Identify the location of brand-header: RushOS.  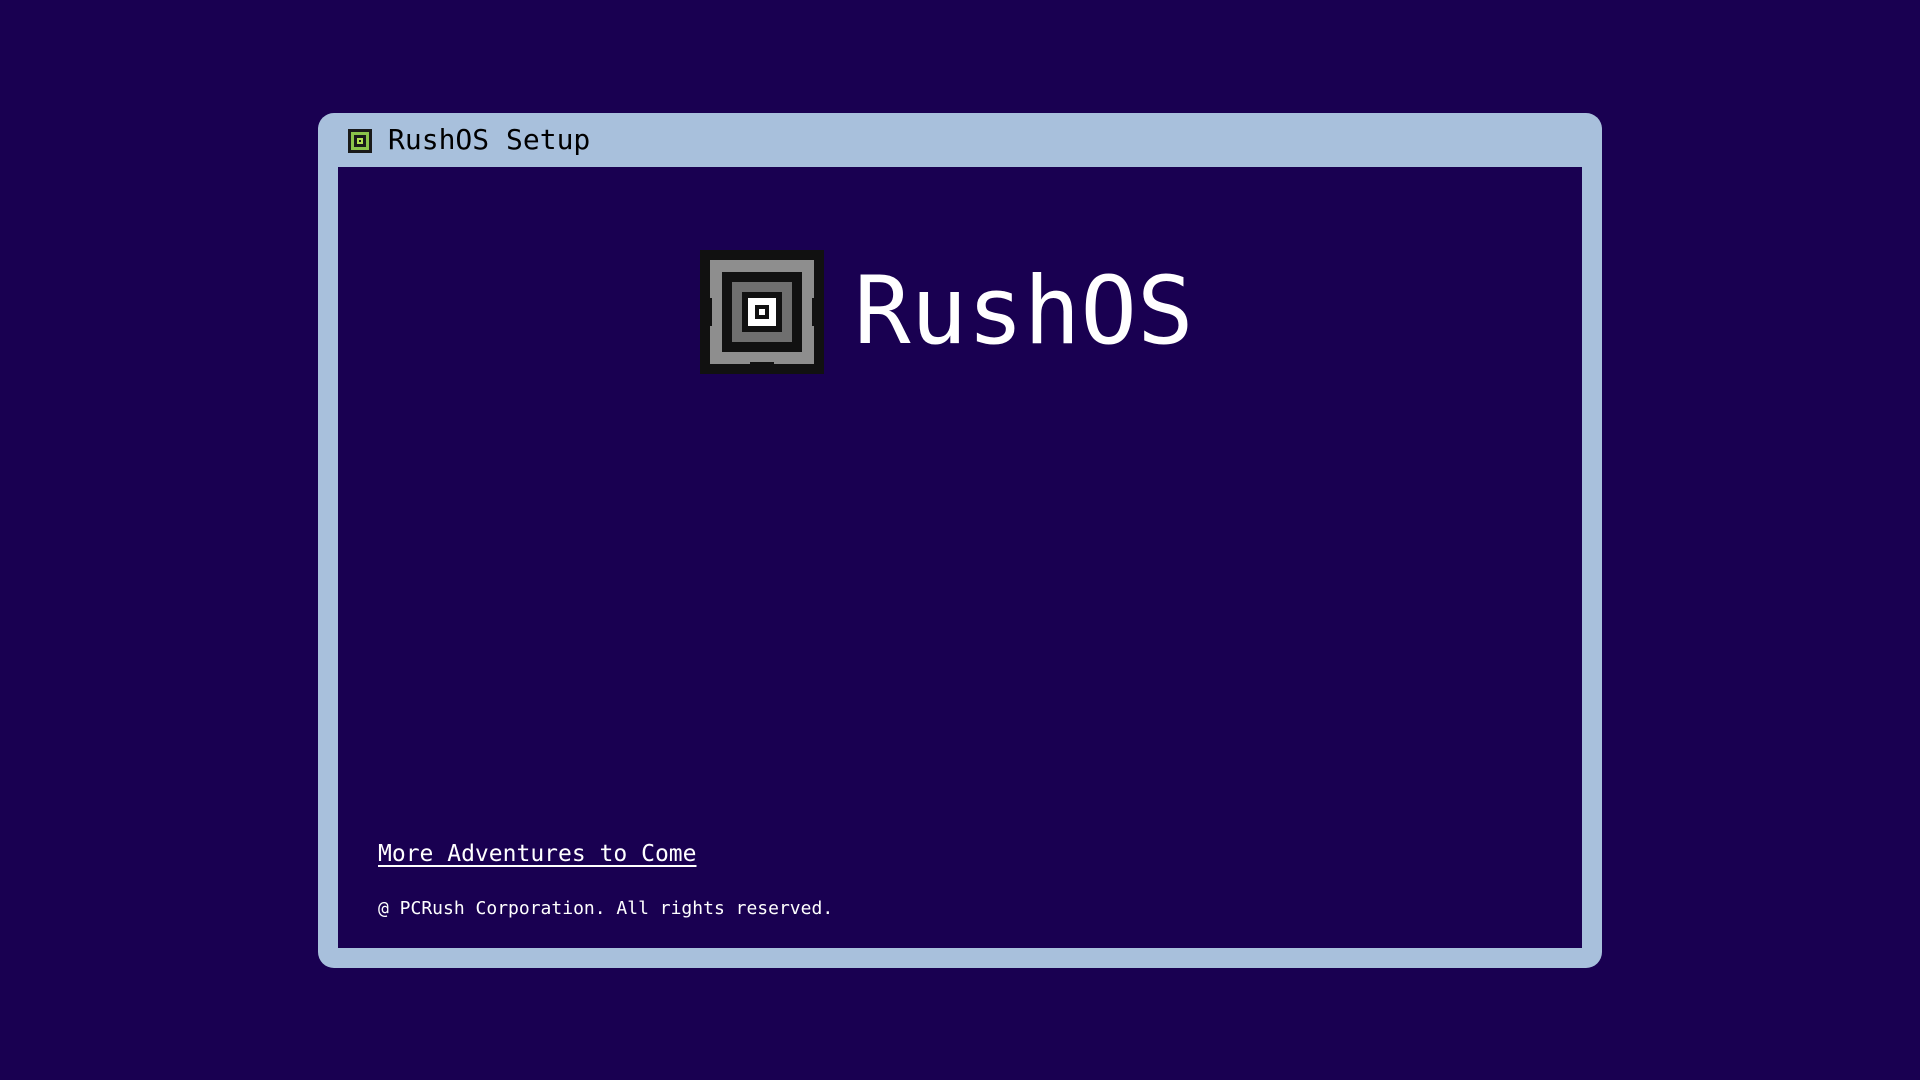
(947, 312).